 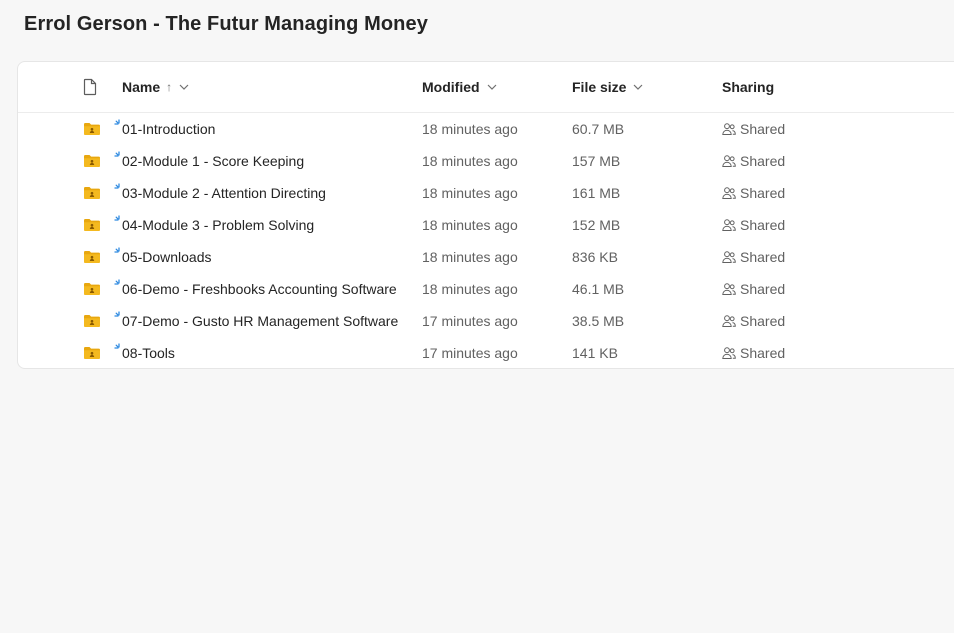 I want to click on column-header-sharing: Sharing, so click(x=748, y=87).